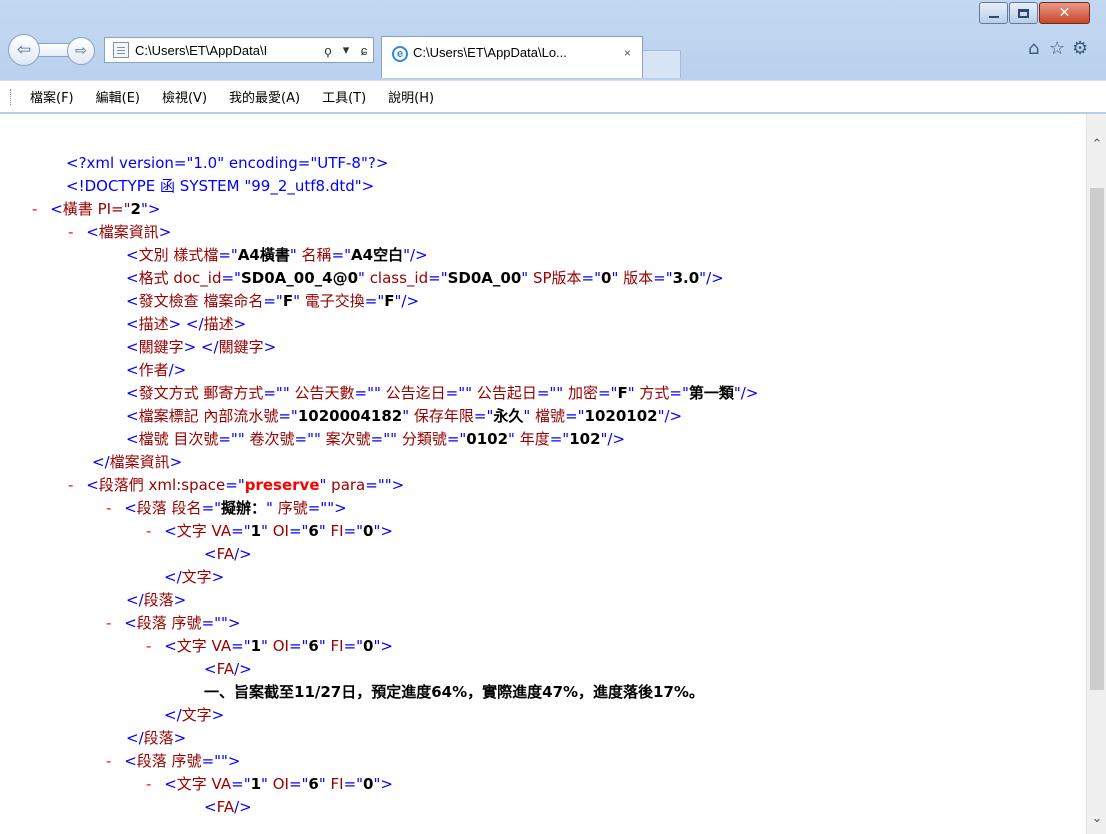  What do you see at coordinates (1057, 48) in the screenshot?
I see `star-icon: ☆` at bounding box center [1057, 48].